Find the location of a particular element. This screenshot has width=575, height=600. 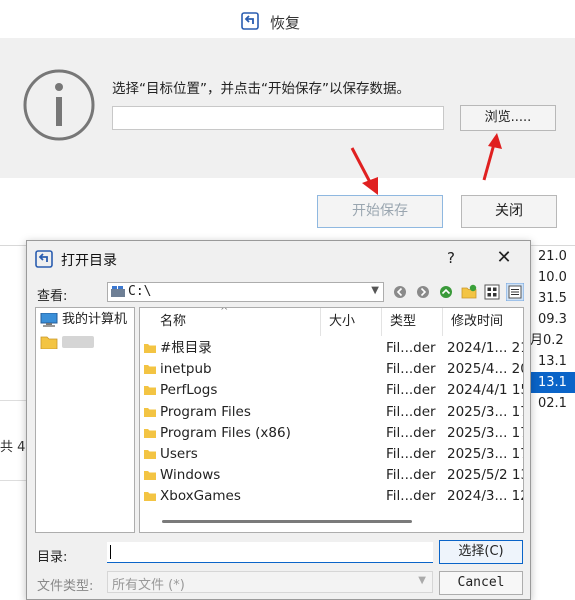

file-name: #根目录 is located at coordinates (186, 348).